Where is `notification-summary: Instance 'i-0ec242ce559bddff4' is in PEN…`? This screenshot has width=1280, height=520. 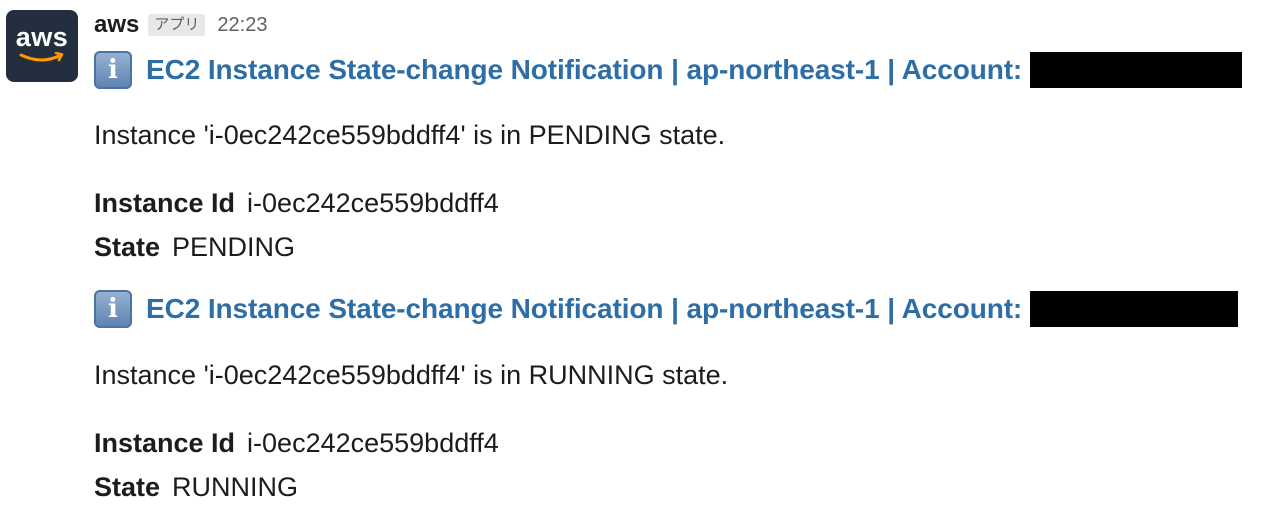
notification-summary: Instance 'i-0ec242ce559bddff4' is in PEN… is located at coordinates (410, 135).